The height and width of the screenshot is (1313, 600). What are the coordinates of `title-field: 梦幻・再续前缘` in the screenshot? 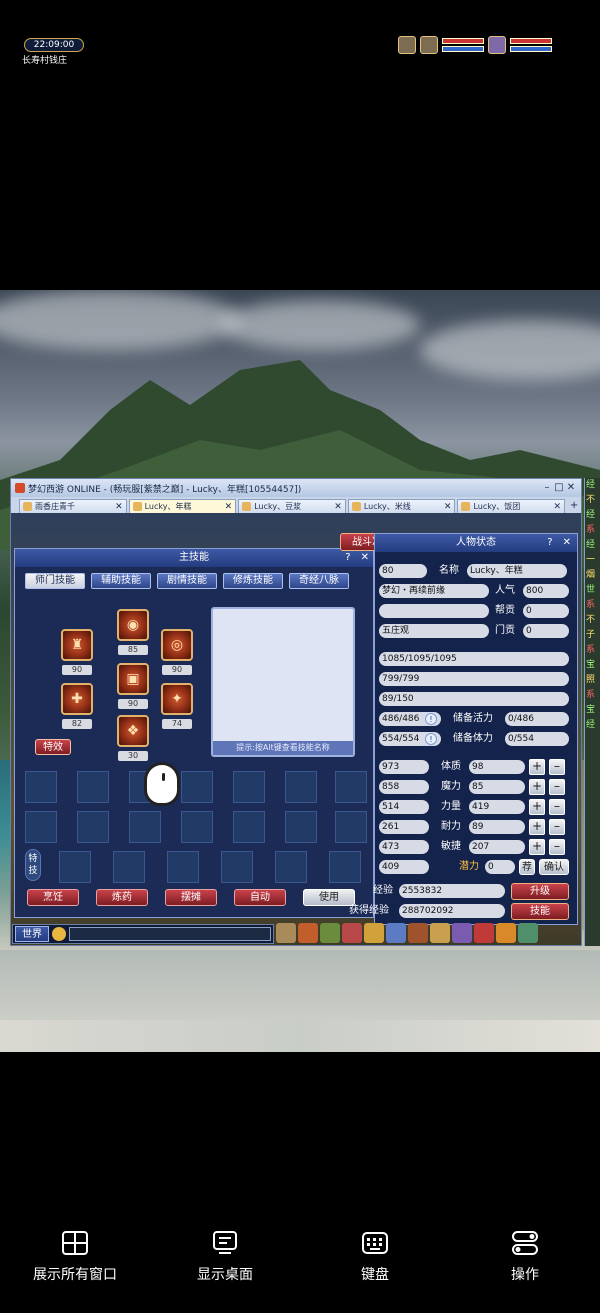 It's located at (434, 591).